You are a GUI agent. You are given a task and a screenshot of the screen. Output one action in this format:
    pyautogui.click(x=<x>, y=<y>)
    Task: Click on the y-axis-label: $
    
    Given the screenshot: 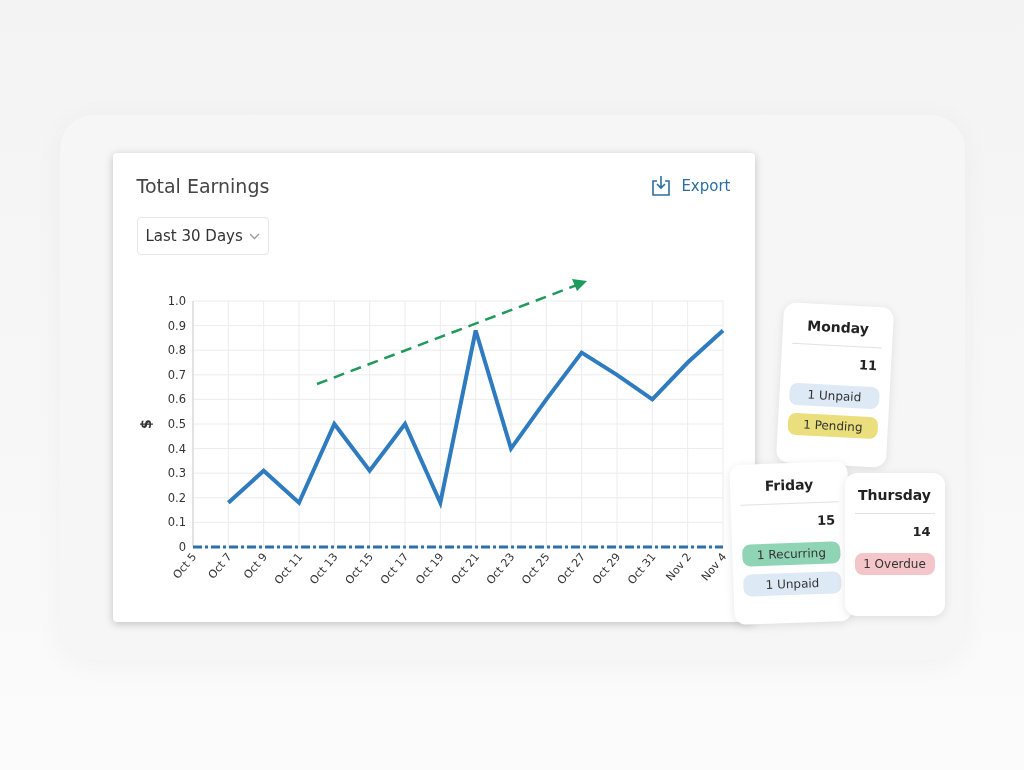 What is the action you would take?
    pyautogui.click(x=145, y=424)
    